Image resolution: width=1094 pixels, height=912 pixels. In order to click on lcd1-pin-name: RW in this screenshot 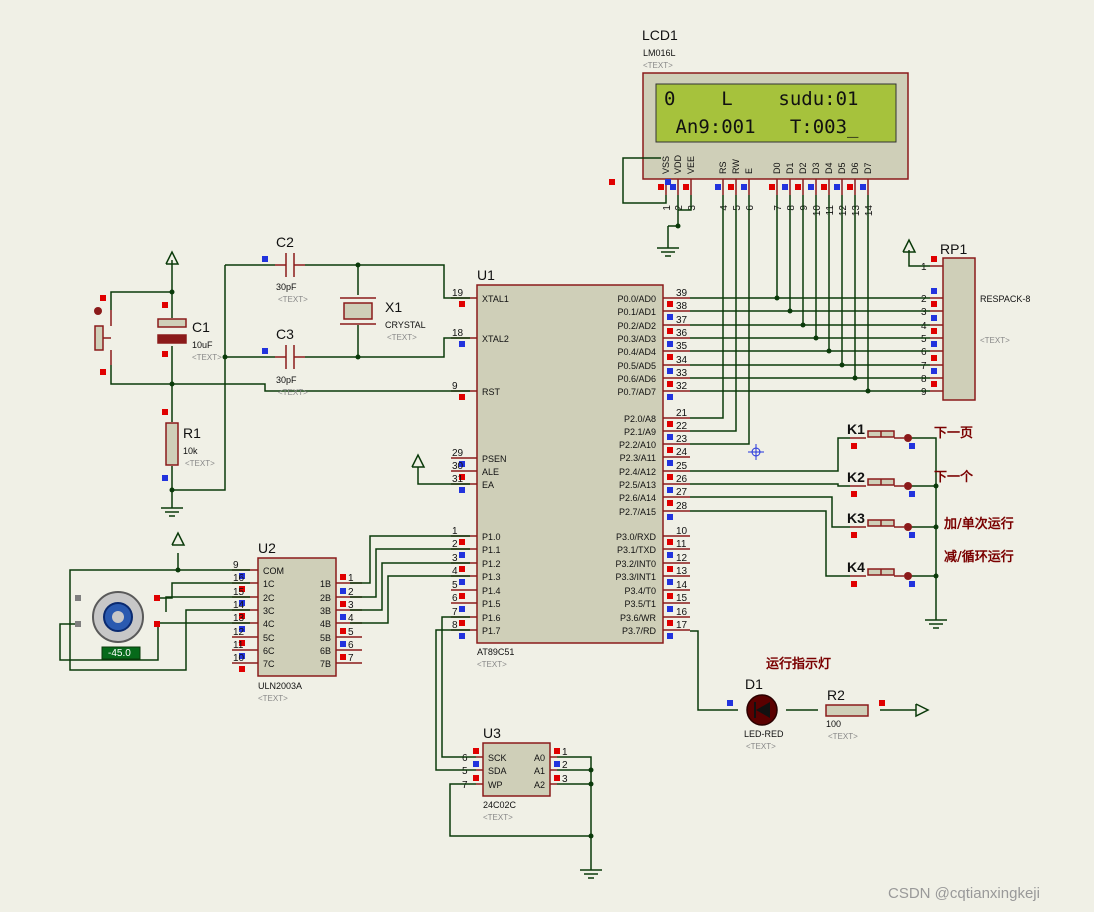, I will do `click(736, 166)`.